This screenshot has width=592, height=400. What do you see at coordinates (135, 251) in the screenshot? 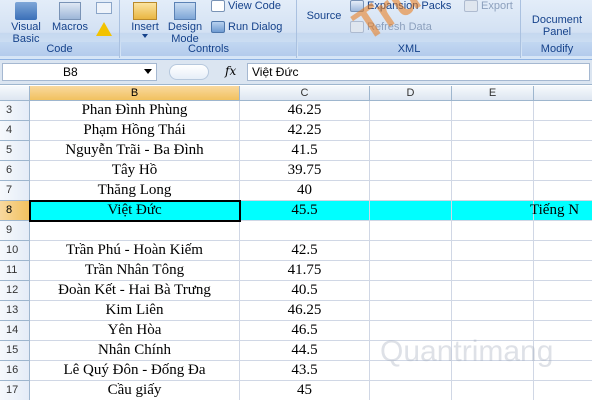
I see `cell-name: Trần Phú - Hoàn Kiếm` at bounding box center [135, 251].